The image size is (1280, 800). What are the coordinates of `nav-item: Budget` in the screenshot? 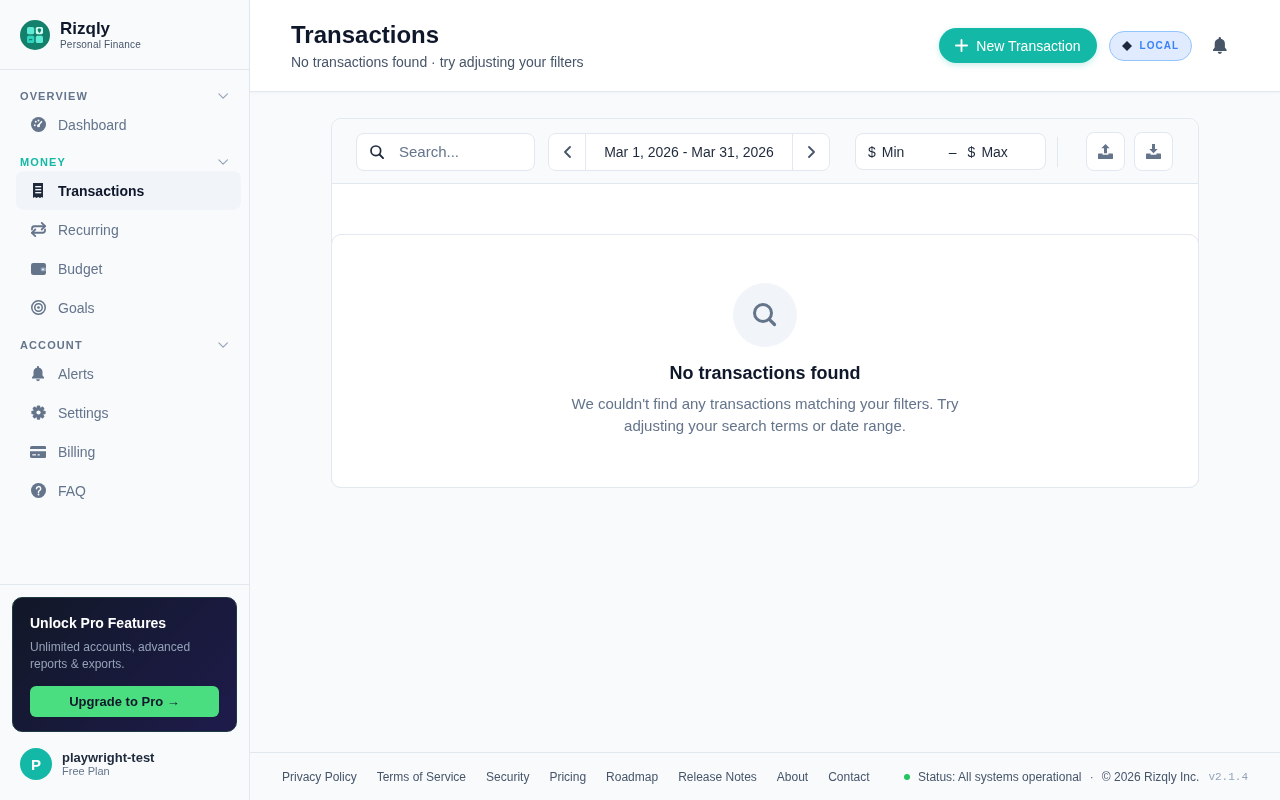 It's located at (128, 268).